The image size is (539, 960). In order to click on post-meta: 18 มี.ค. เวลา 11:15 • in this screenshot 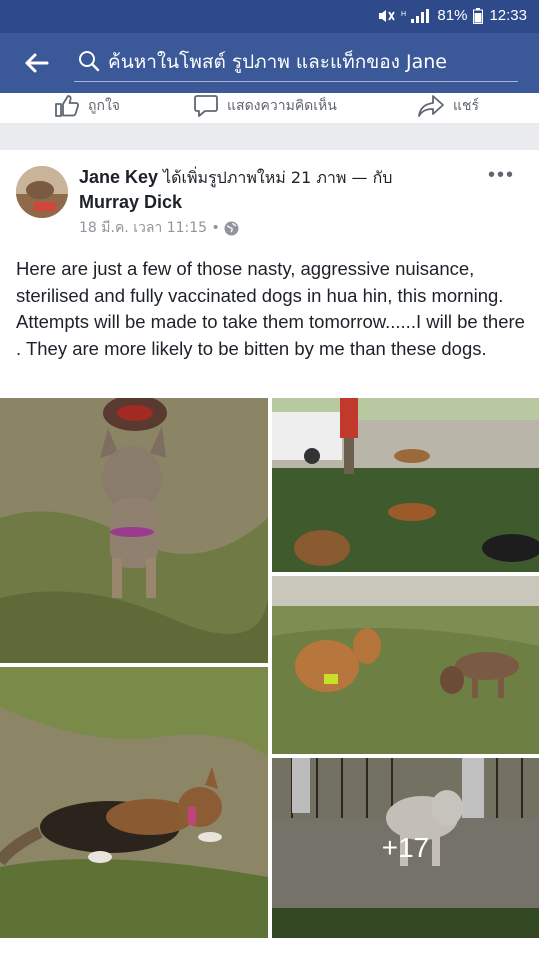, I will do `click(159, 228)`.